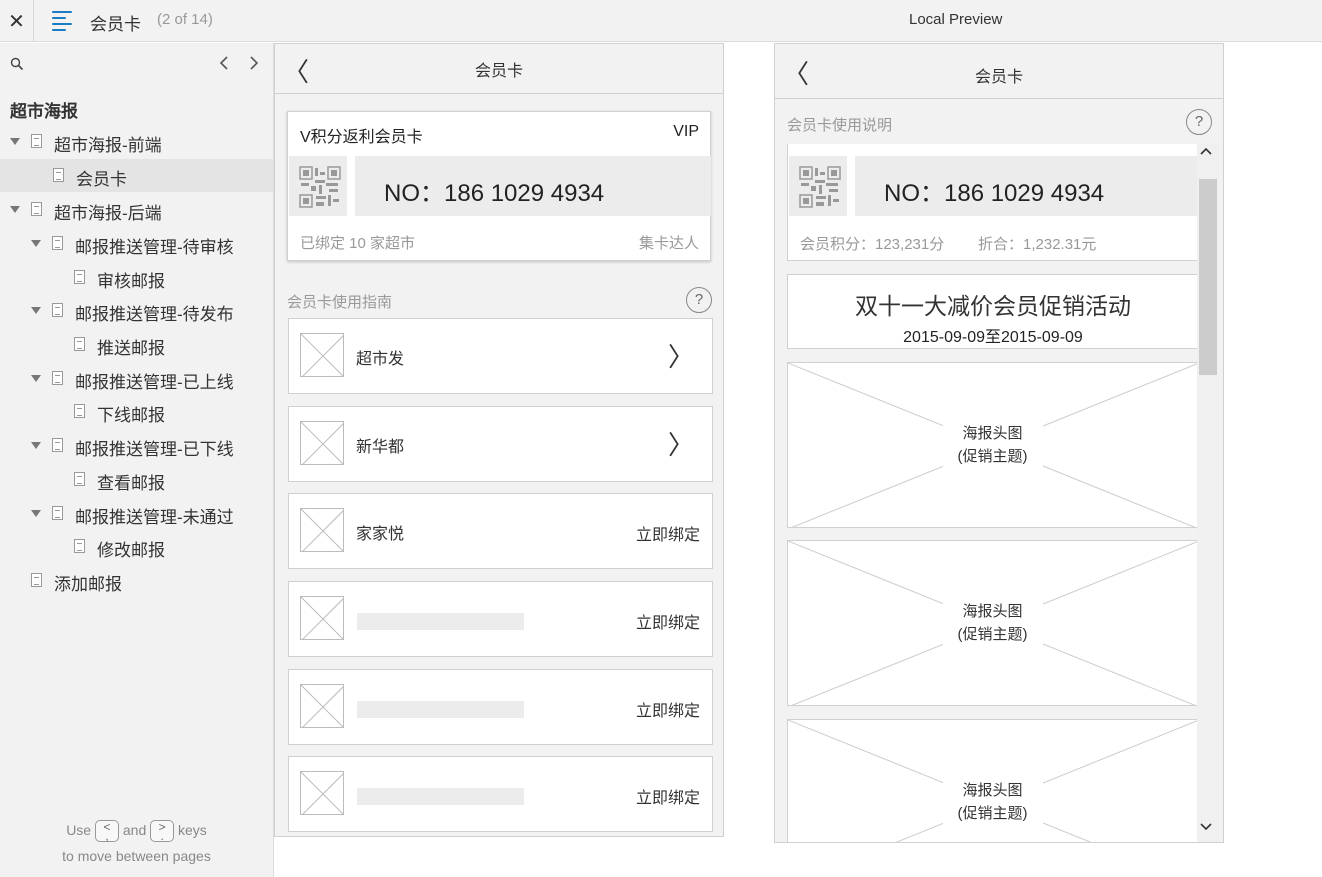 The image size is (1322, 877). Describe the element at coordinates (131, 483) in the screenshot. I see `tree-item-label: 查看邮报` at that location.